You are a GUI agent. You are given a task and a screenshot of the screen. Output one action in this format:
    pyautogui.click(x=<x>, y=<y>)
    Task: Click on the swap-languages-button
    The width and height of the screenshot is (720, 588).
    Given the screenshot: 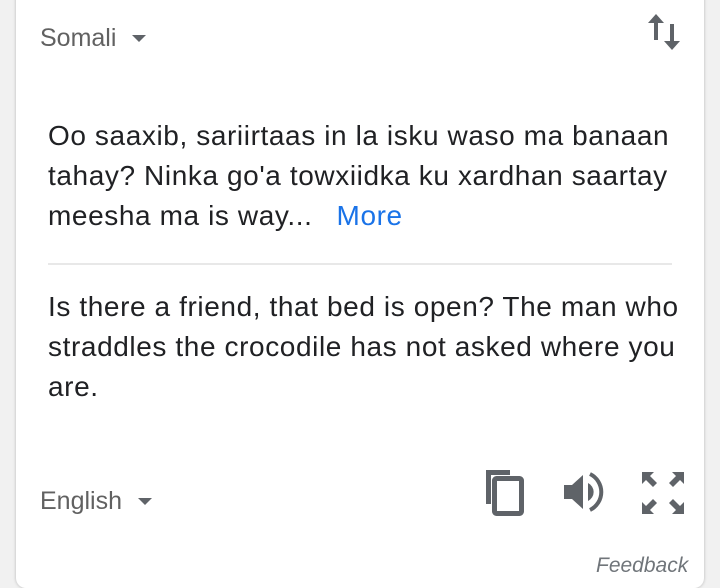 What is the action you would take?
    pyautogui.click(x=664, y=32)
    